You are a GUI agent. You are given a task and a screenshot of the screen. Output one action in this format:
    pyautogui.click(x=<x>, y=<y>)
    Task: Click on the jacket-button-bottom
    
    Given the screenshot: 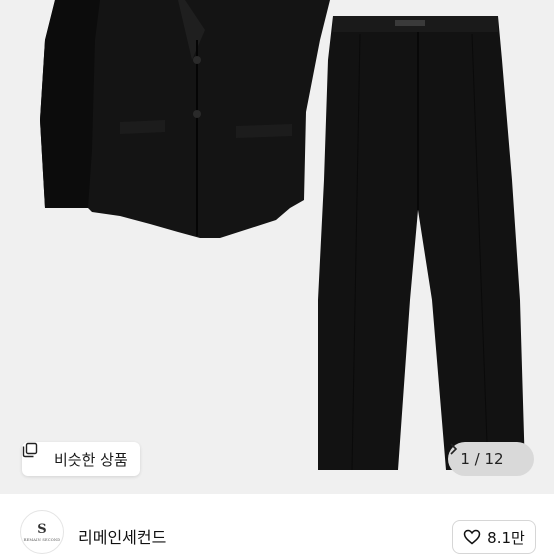 What is the action you would take?
    pyautogui.click(x=197, y=114)
    